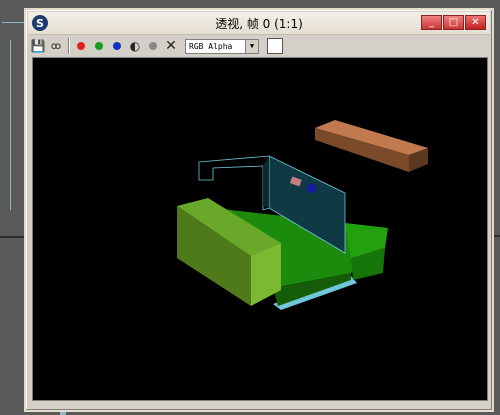  I want to click on maximize-icon: □, so click(453, 22).